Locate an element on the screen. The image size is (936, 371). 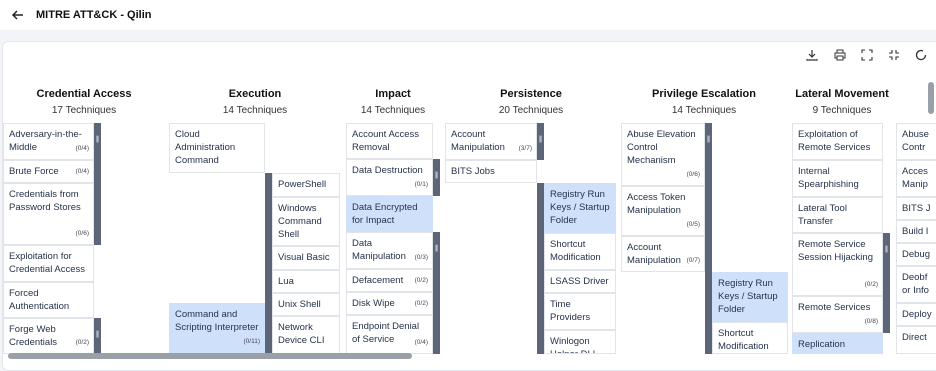
subtechnique-cell: Winlogon Helper DLL is located at coordinates (580, 342).